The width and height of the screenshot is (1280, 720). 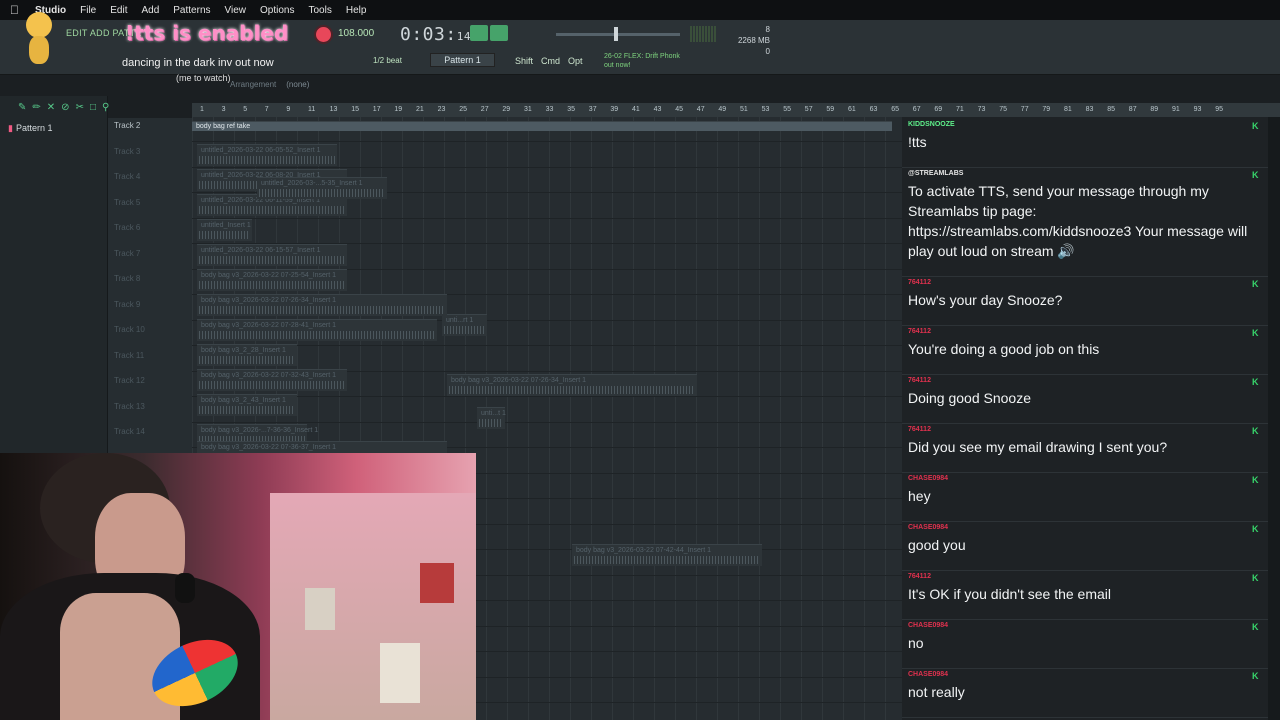 I want to click on track-header: Track 13, so click(x=129, y=406).